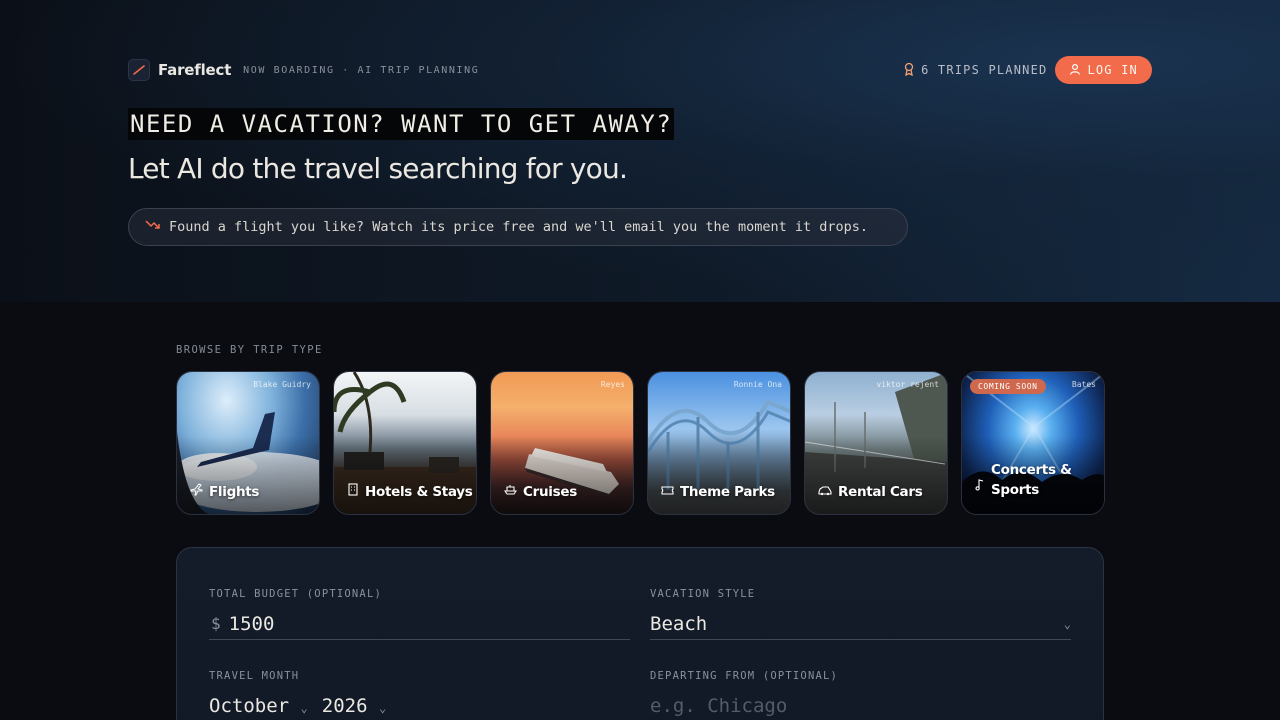 Image resolution: width=1280 pixels, height=720 pixels. I want to click on departing-input: e.g. Chicago, so click(860, 705).